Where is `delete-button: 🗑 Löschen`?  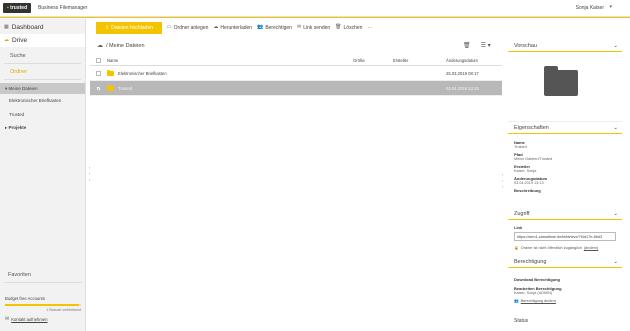
delete-button: 🗑 Löschen is located at coordinates (348, 28).